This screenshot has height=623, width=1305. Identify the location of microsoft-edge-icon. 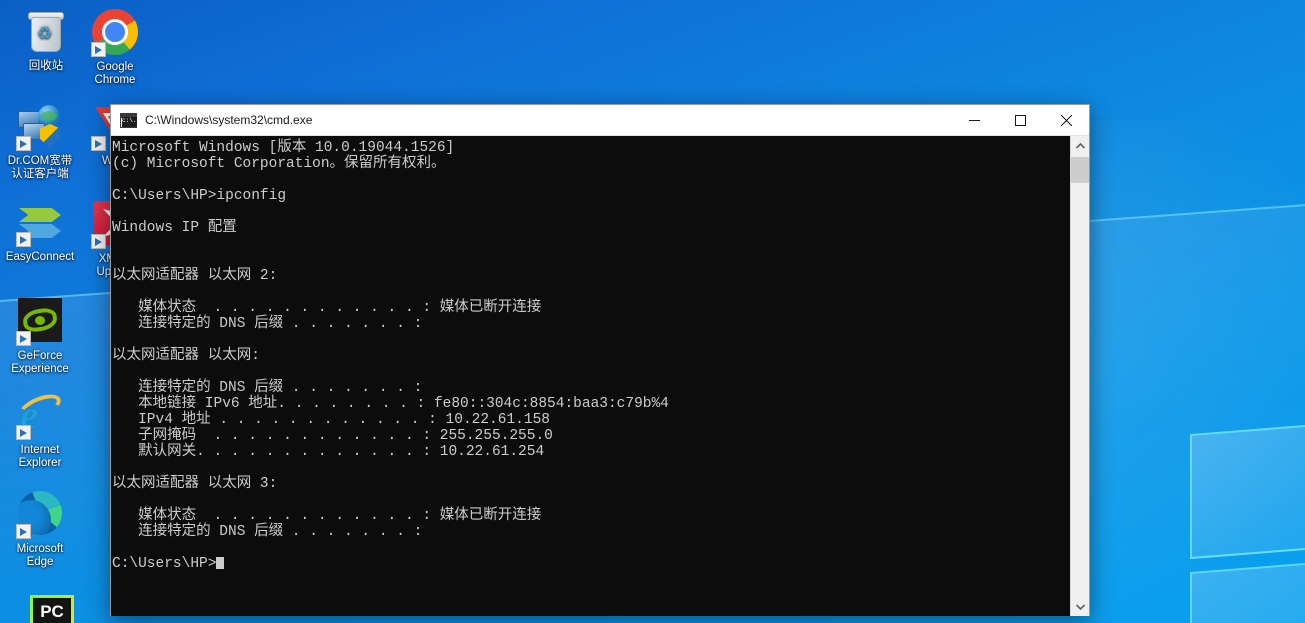
(40, 515).